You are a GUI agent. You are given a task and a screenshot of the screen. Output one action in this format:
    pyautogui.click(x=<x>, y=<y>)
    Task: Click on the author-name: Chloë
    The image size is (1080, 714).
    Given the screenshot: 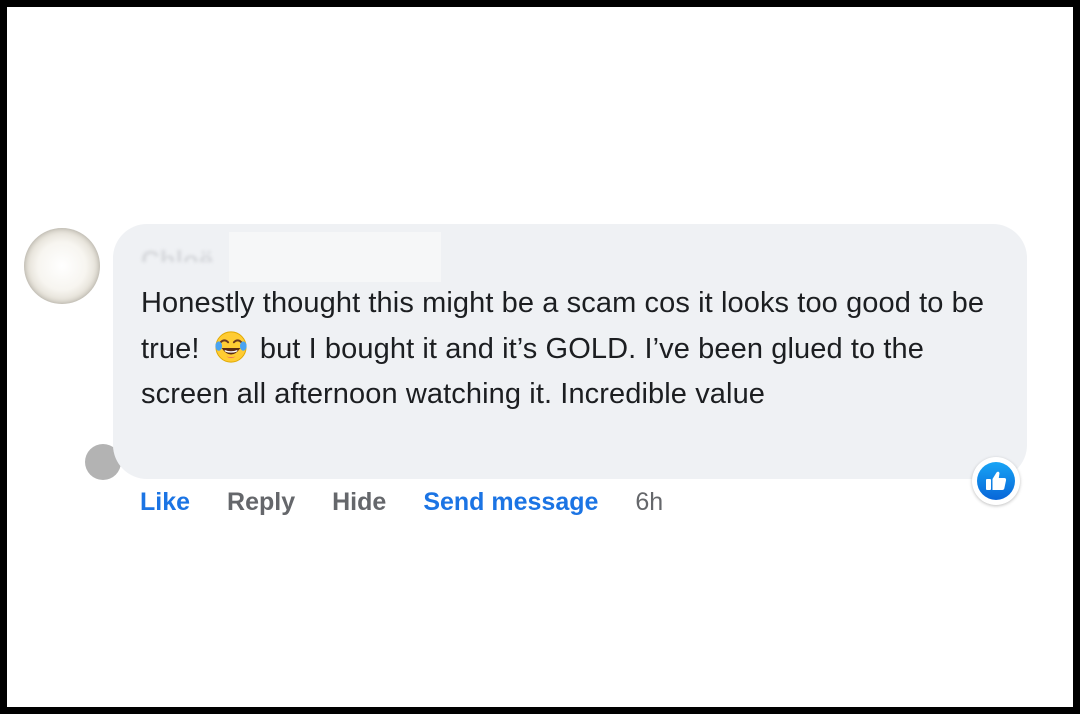 What is the action you would take?
    pyautogui.click(x=177, y=251)
    